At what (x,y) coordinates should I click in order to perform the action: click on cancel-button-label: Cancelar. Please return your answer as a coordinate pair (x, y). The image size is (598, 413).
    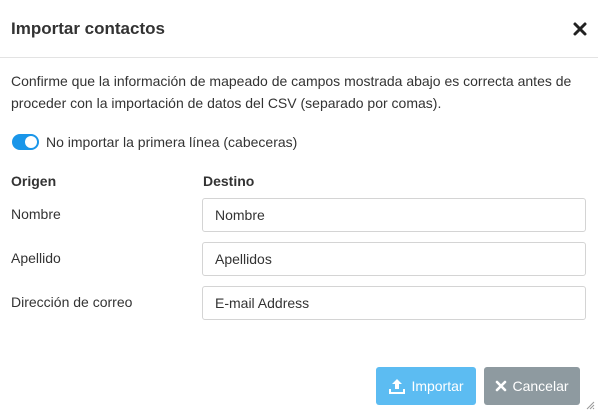
    Looking at the image, I should click on (540, 386).